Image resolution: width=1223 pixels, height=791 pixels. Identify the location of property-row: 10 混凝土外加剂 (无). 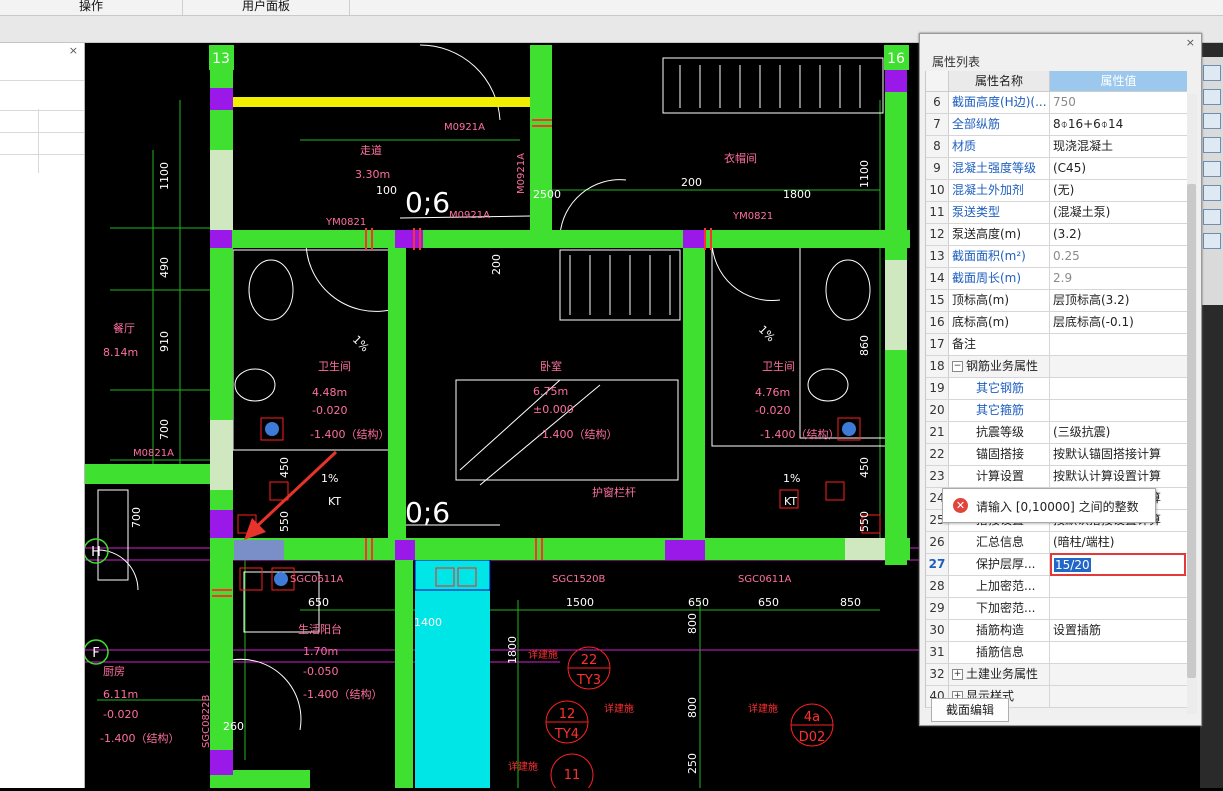
(1056, 191).